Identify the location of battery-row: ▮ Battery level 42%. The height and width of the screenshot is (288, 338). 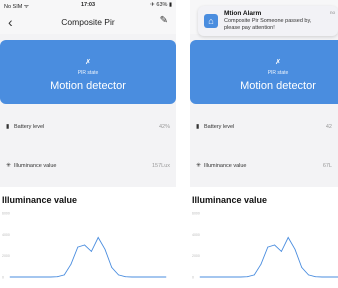
(88, 128).